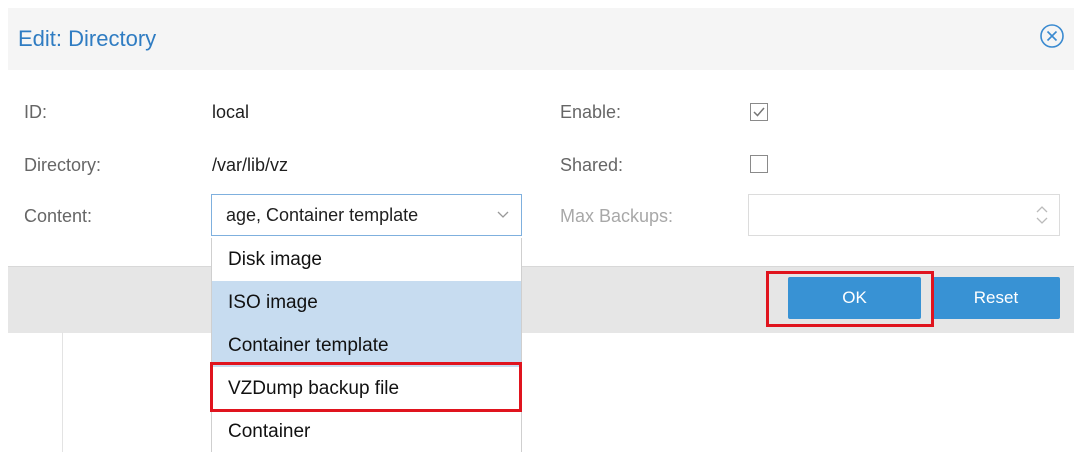  Describe the element at coordinates (366, 259) in the screenshot. I see `option-disk-image: Disk image` at that location.